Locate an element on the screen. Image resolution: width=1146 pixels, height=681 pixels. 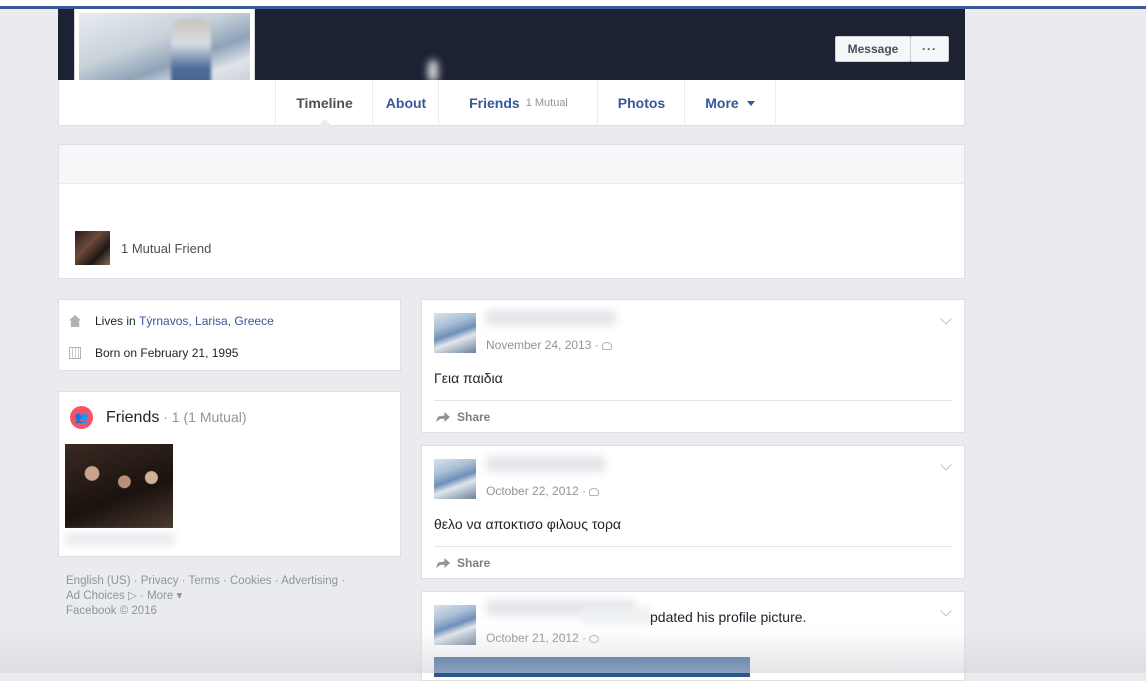
location-link: Týrnavos, Larisa, Greece is located at coordinates (206, 321).